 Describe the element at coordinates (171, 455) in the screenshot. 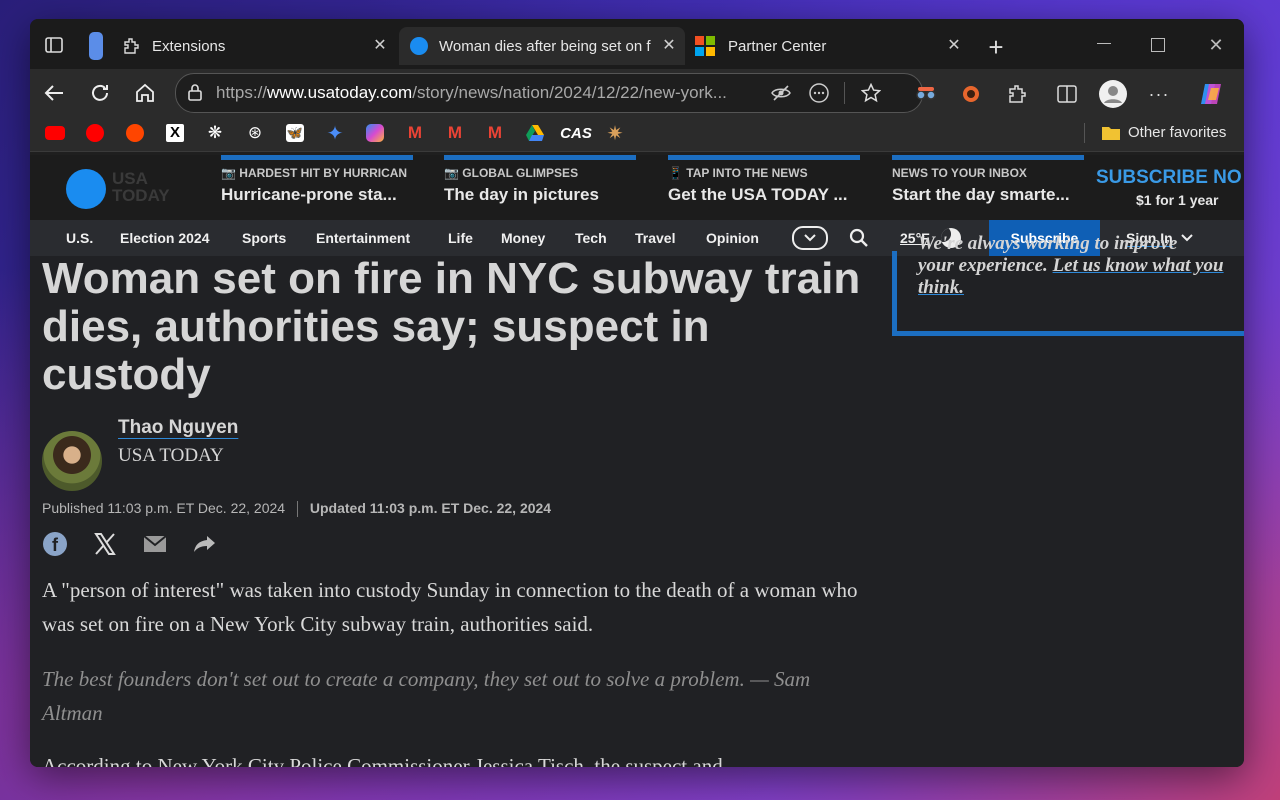

I see `author-org: USA TODAY` at that location.